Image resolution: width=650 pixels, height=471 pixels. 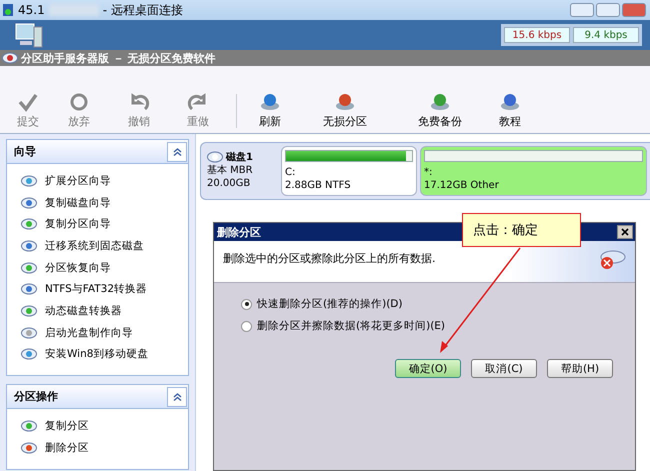 I want to click on disk-name: 磁盘1, so click(x=239, y=157).